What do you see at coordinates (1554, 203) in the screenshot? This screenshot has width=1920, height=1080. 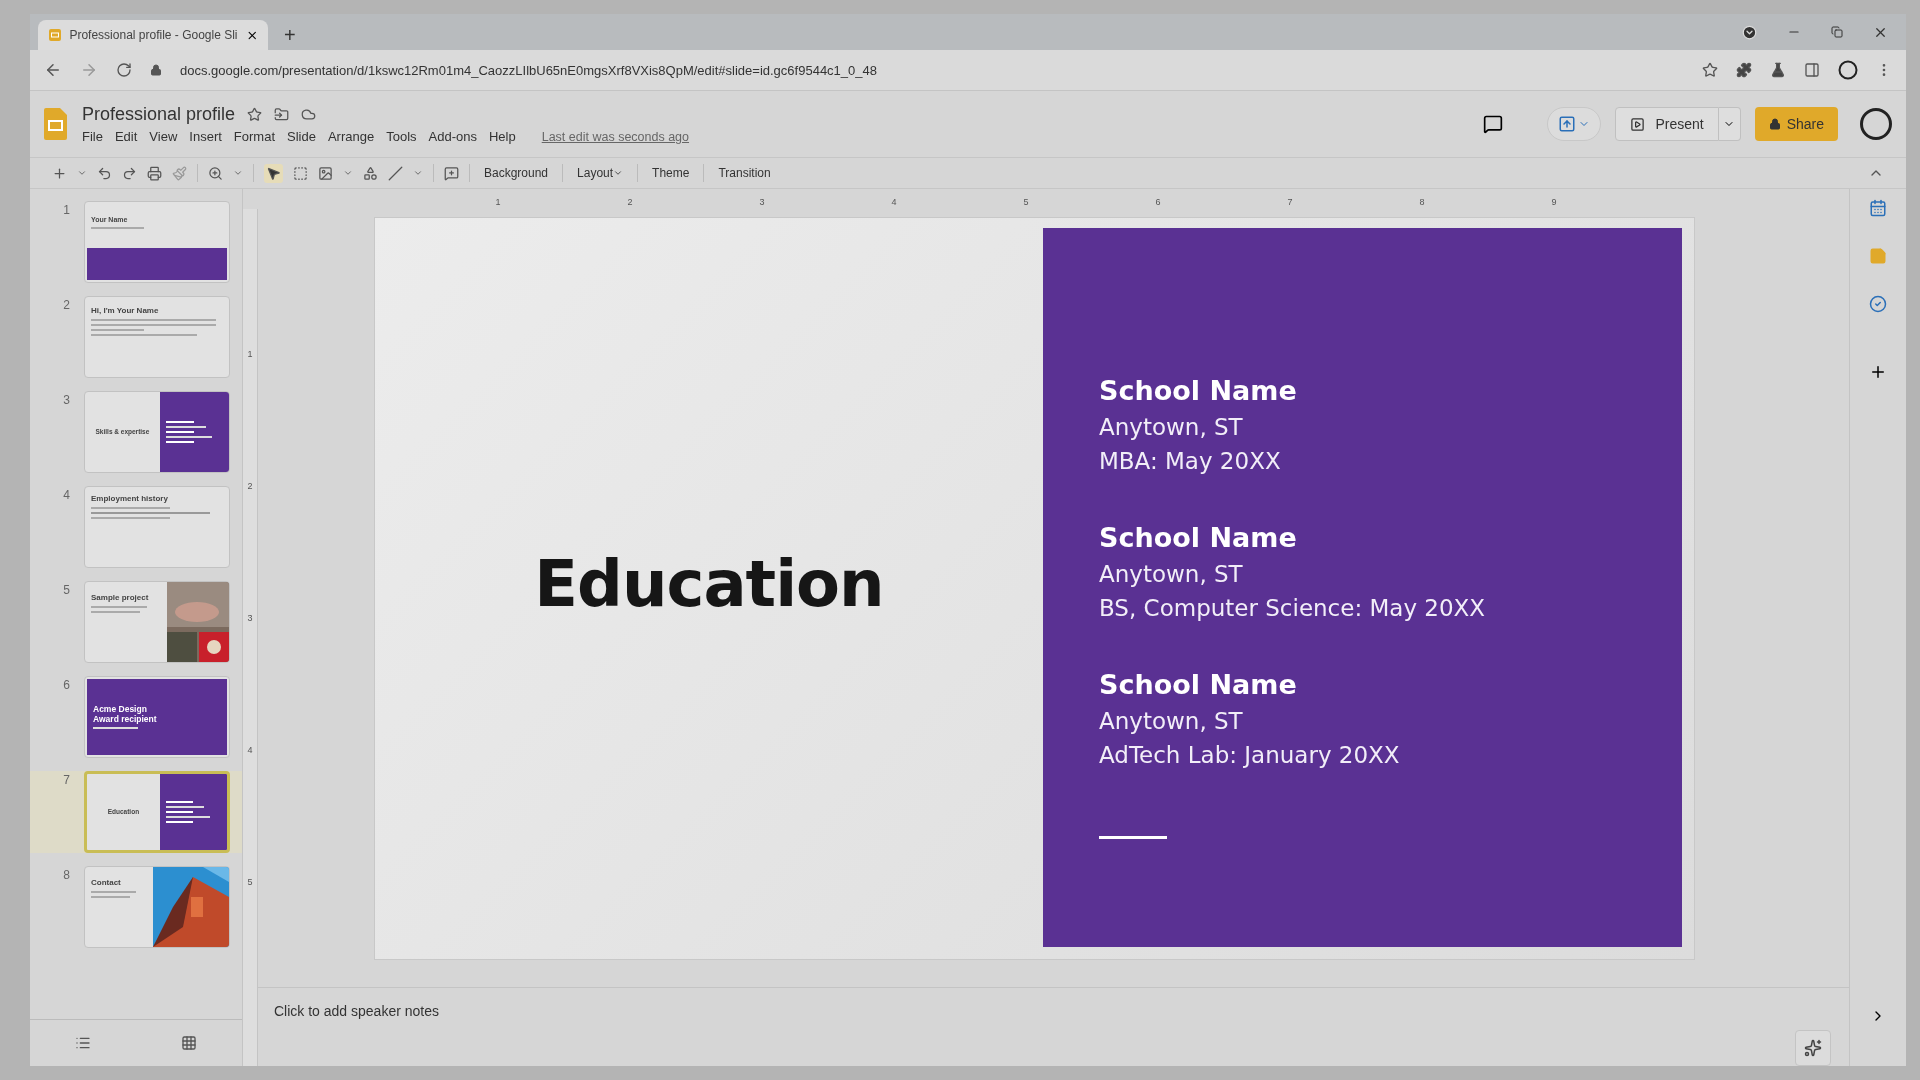 I see `ruler-number: 9` at bounding box center [1554, 203].